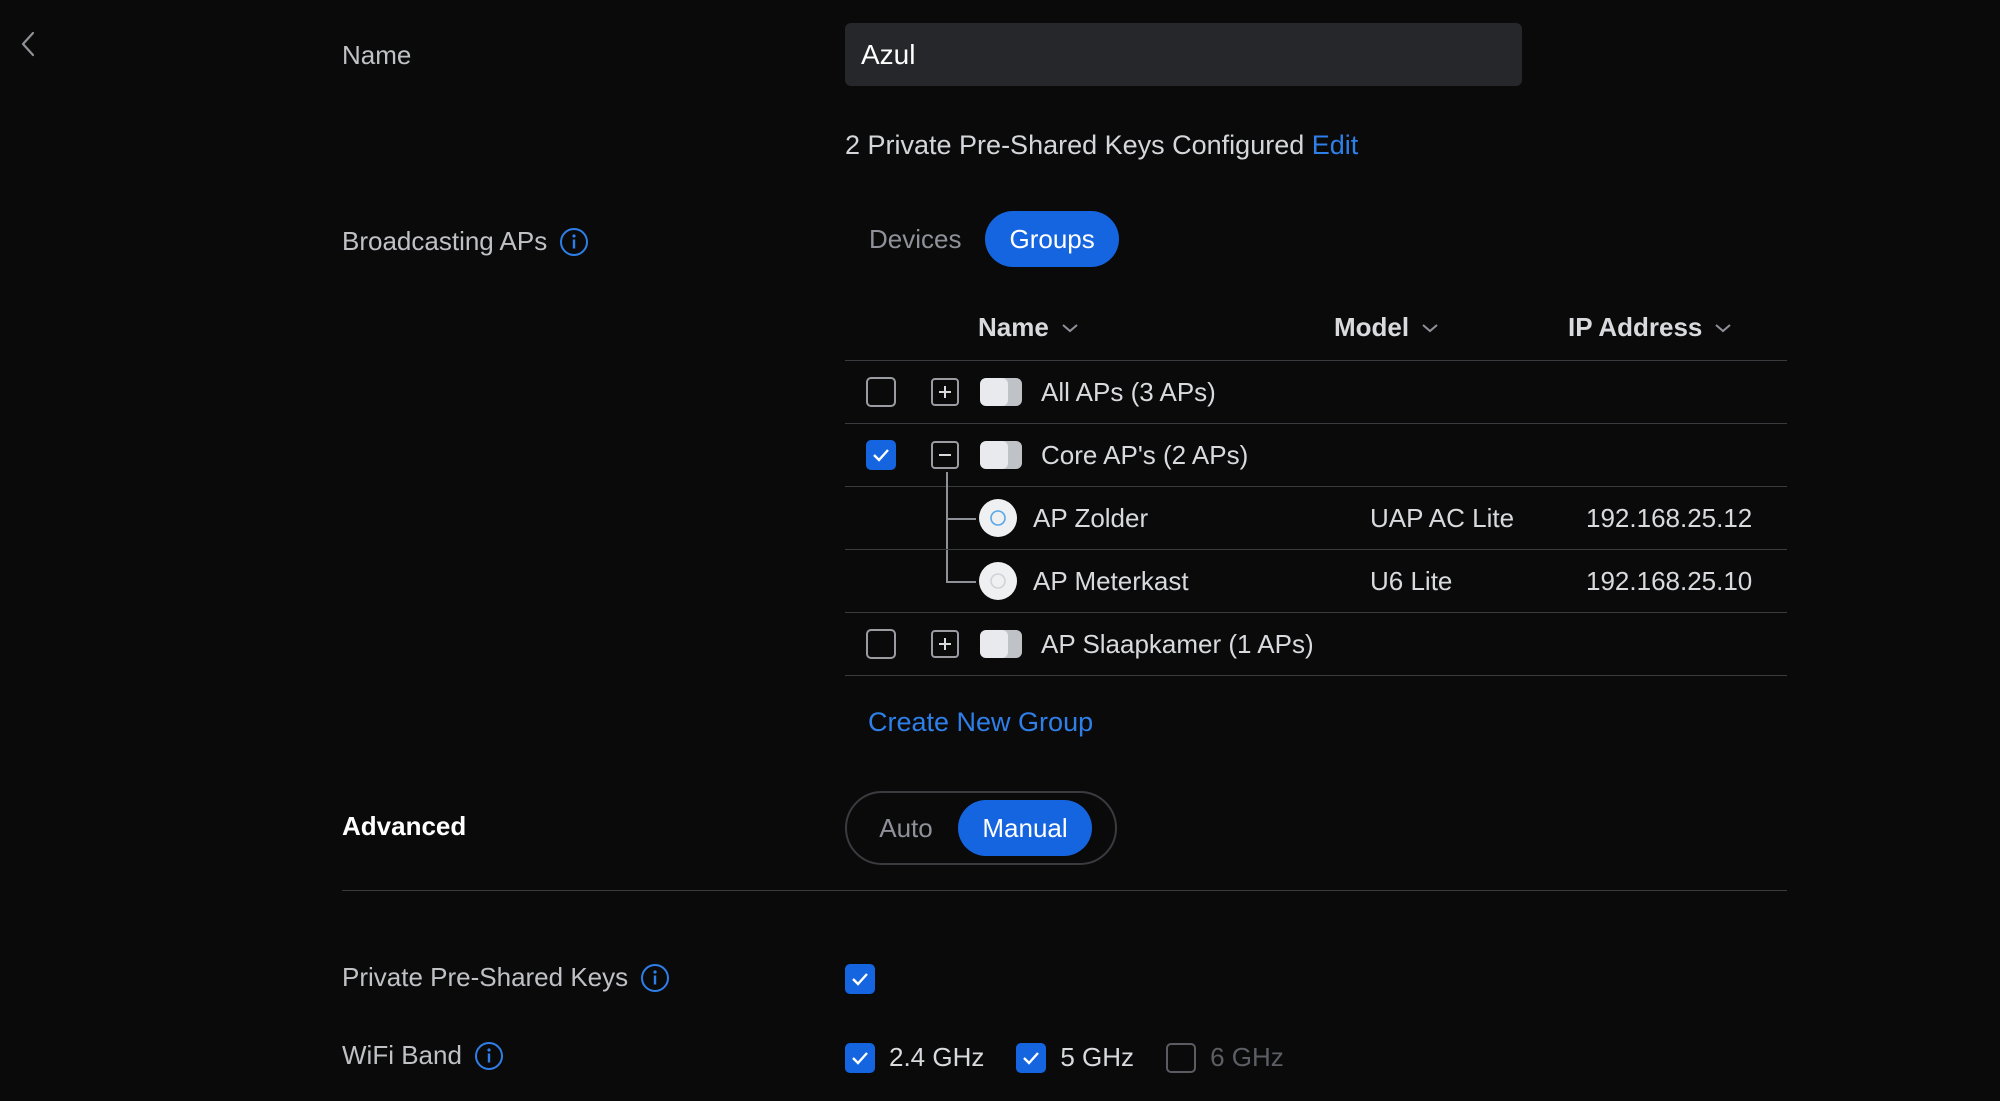 This screenshot has width=2000, height=1101. I want to click on tab-groups: Groups, so click(1052, 239).